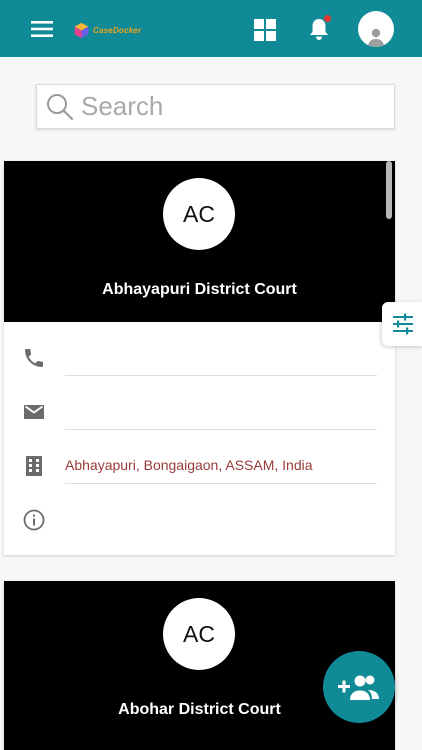 Image resolution: width=422 pixels, height=750 pixels. I want to click on address-row: Abhayapuri, Bongaigaon, ASSAM, India, so click(199, 457).